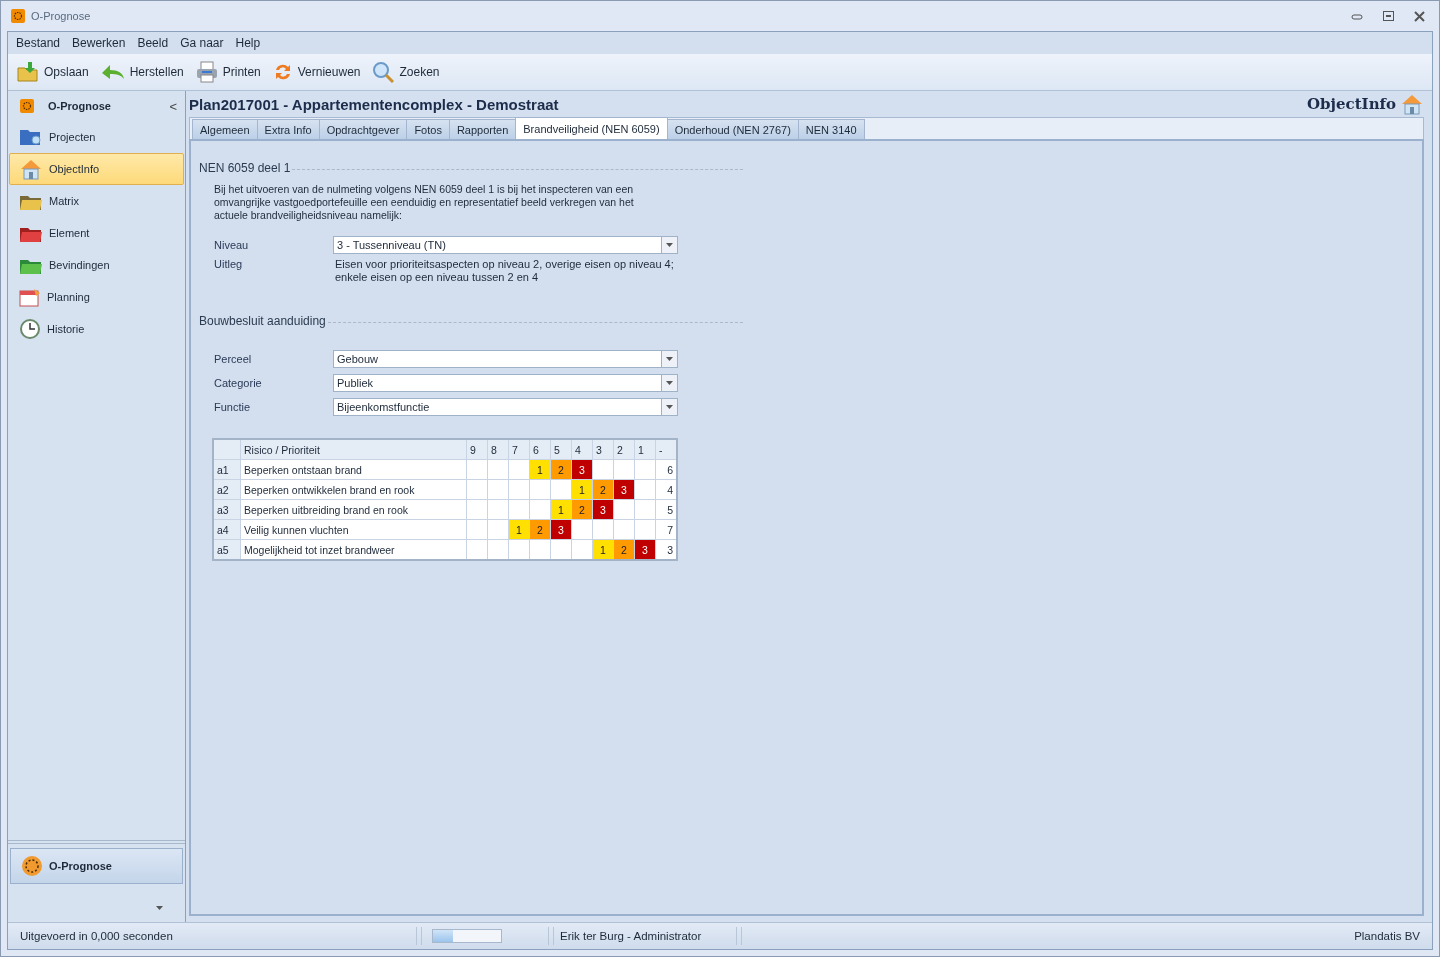 The height and width of the screenshot is (957, 1440). What do you see at coordinates (477, 449) in the screenshot?
I see `column-header: 9` at bounding box center [477, 449].